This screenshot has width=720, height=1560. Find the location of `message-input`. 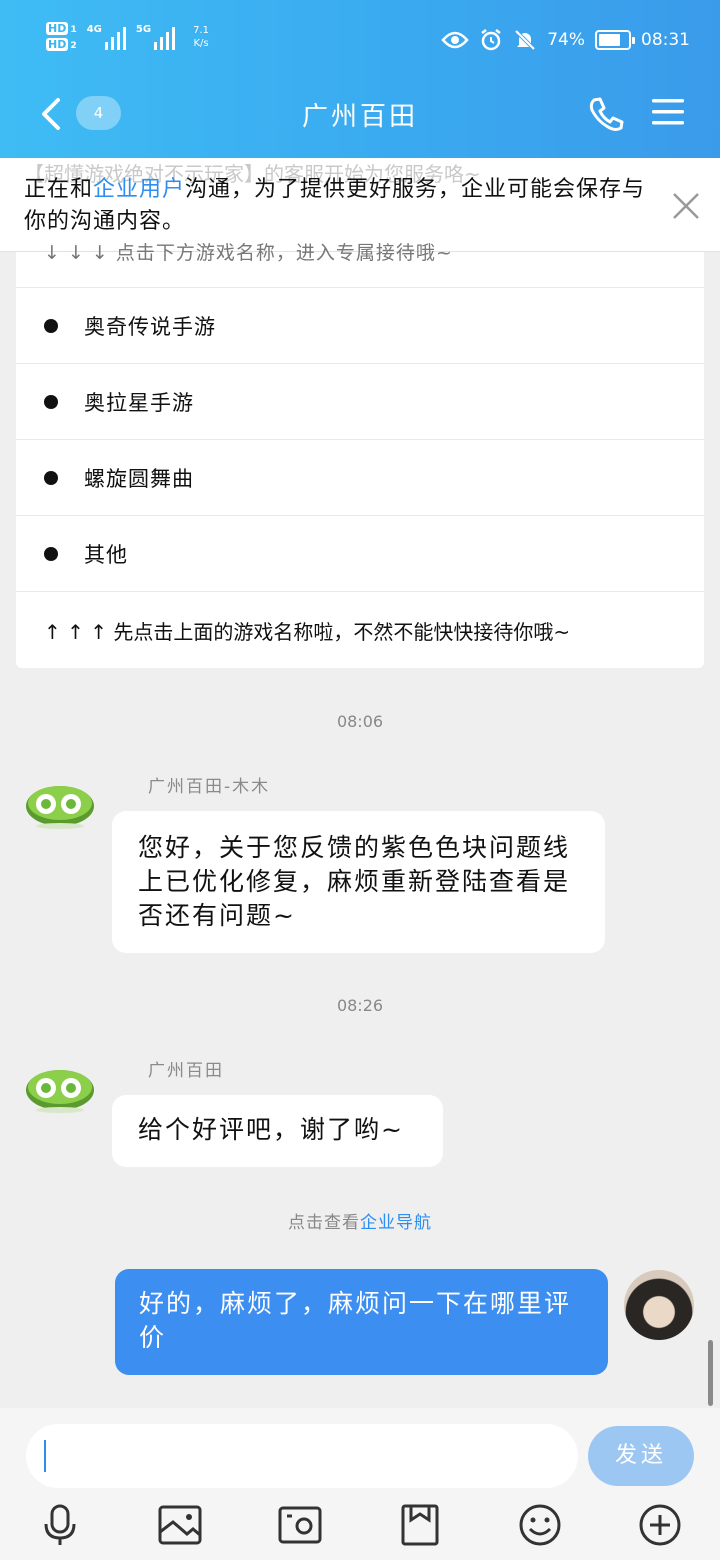

message-input is located at coordinates (302, 1456).